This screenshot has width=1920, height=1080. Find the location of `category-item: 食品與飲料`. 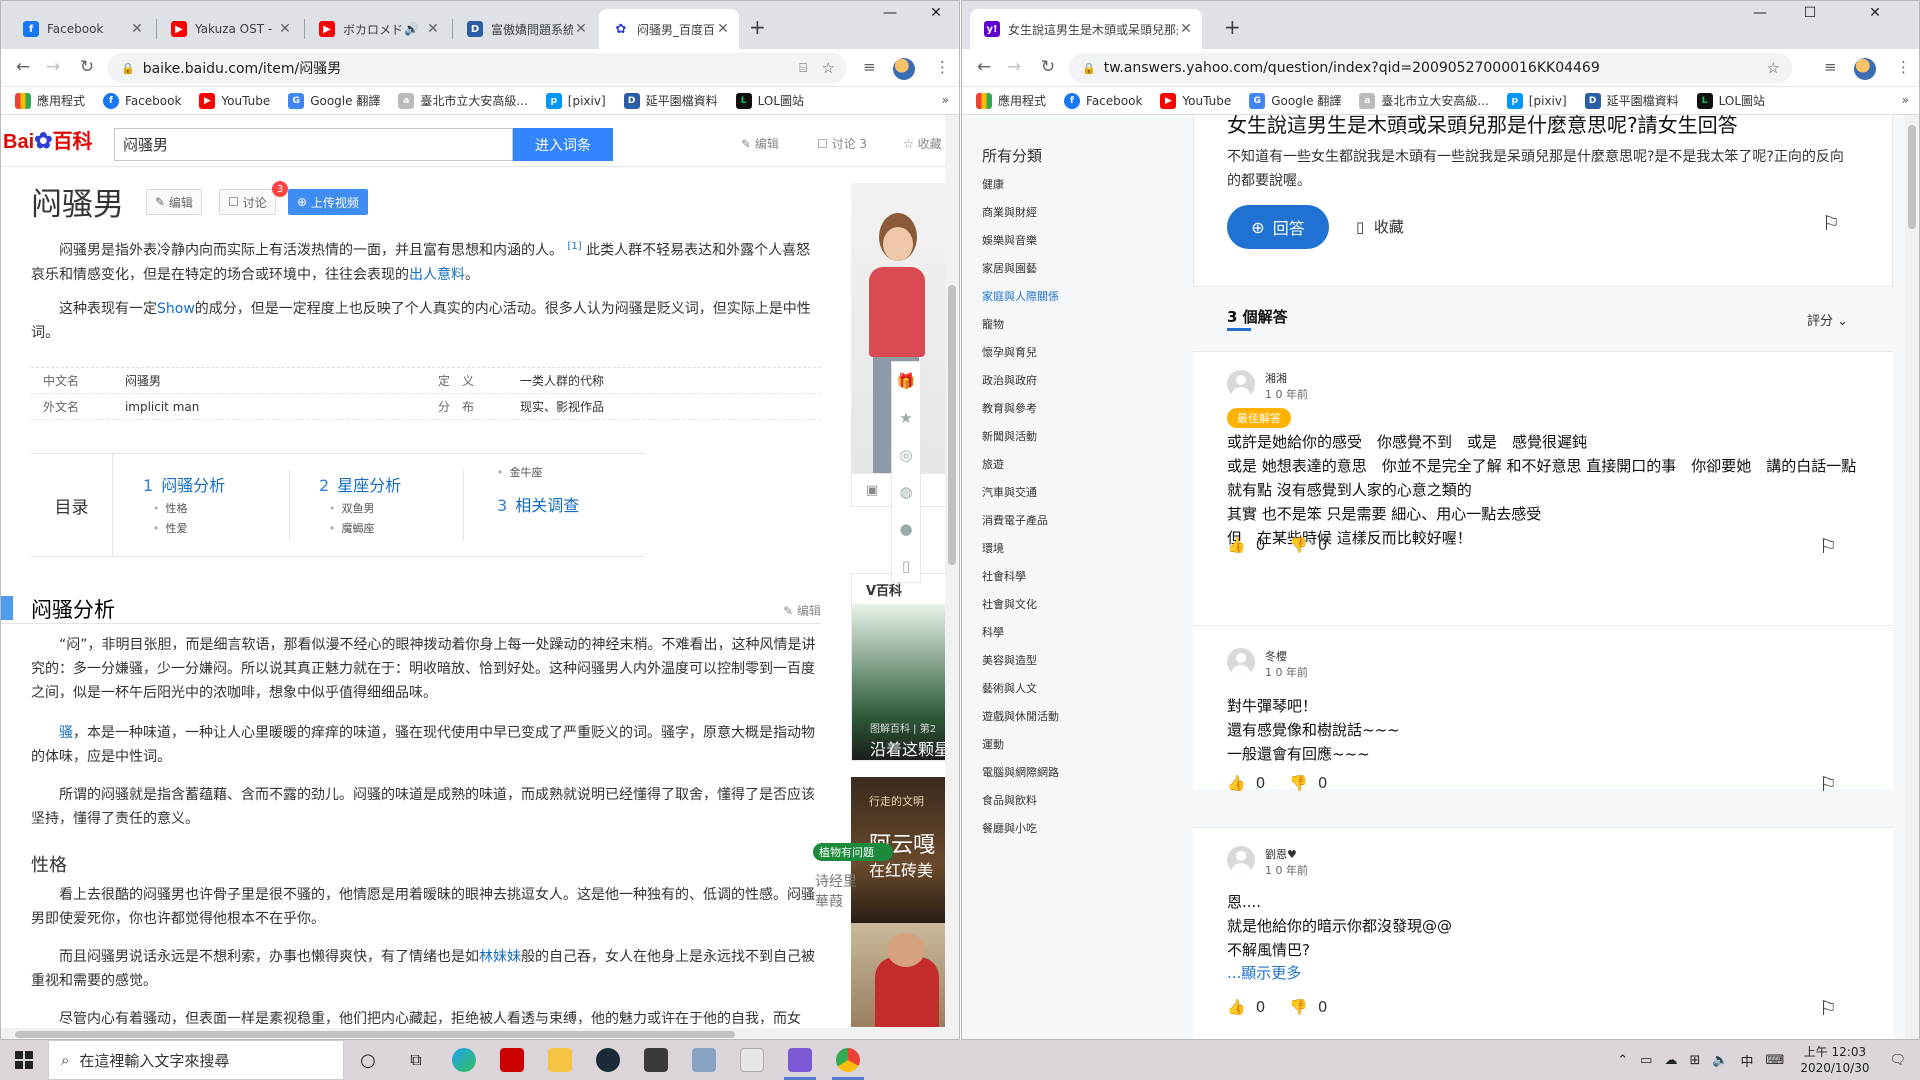

category-item: 食品與飲料 is located at coordinates (1067, 808).